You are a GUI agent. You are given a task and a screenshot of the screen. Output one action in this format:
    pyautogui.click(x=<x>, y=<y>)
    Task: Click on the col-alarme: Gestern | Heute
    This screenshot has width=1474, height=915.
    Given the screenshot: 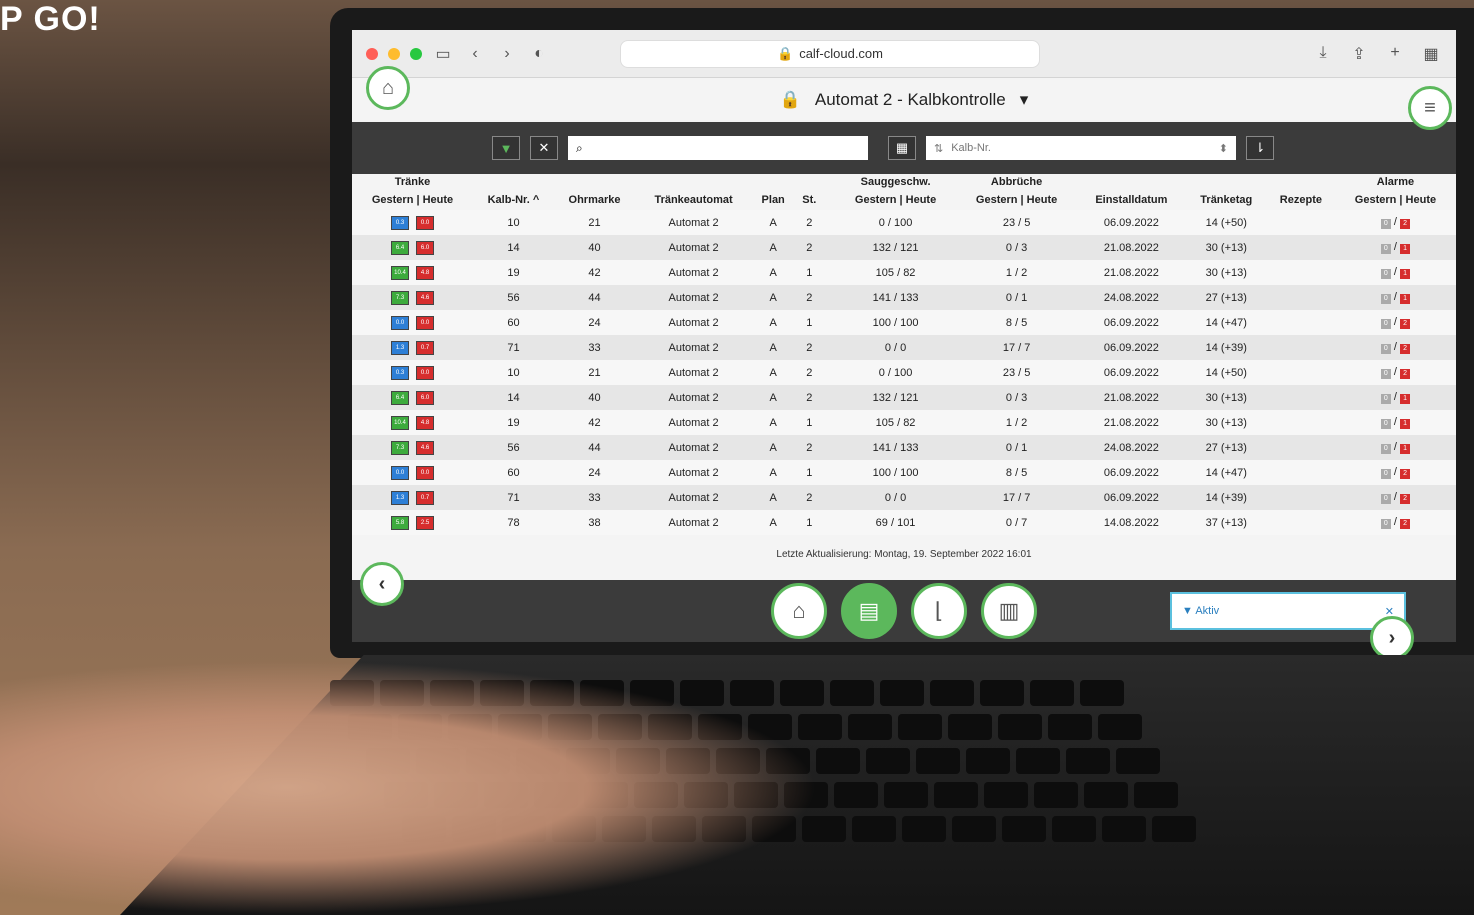 What is the action you would take?
    pyautogui.click(x=1395, y=200)
    